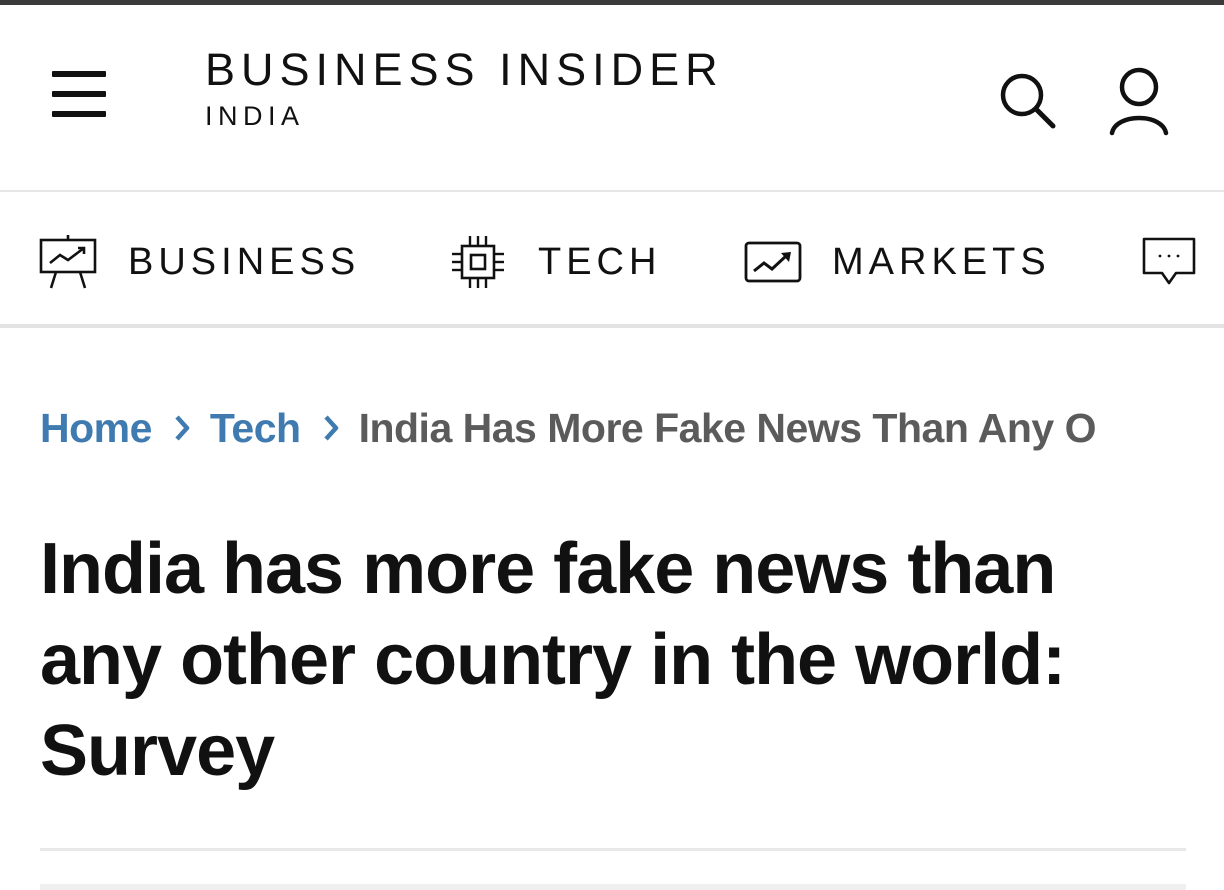 The width and height of the screenshot is (1224, 890). Describe the element at coordinates (464, 69) in the screenshot. I see `logo-main-text: BUSINESS INSIDER` at that location.